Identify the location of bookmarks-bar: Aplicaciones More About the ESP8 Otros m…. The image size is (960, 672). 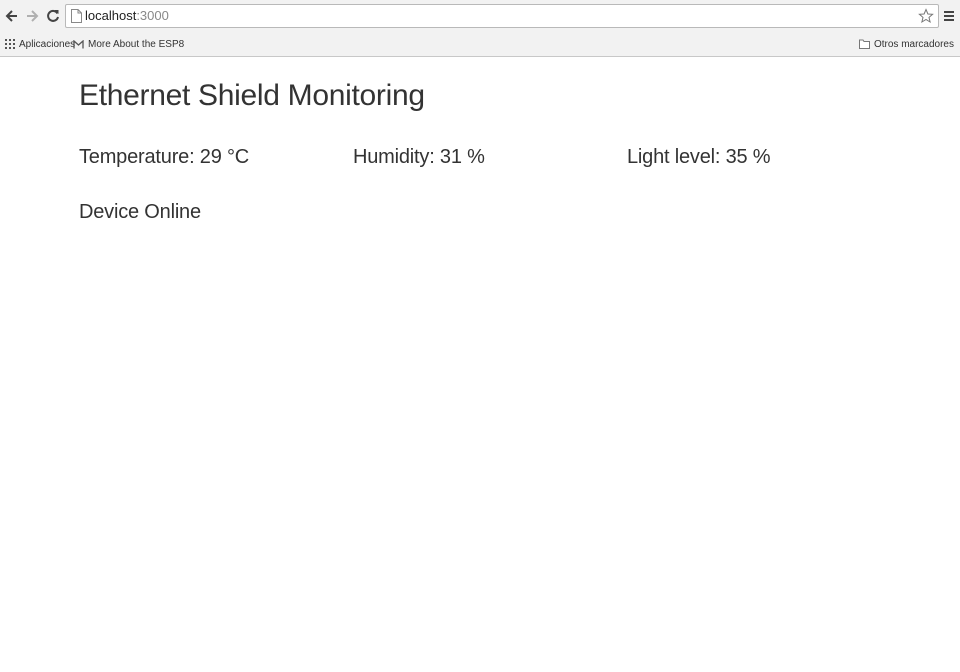
(480, 44).